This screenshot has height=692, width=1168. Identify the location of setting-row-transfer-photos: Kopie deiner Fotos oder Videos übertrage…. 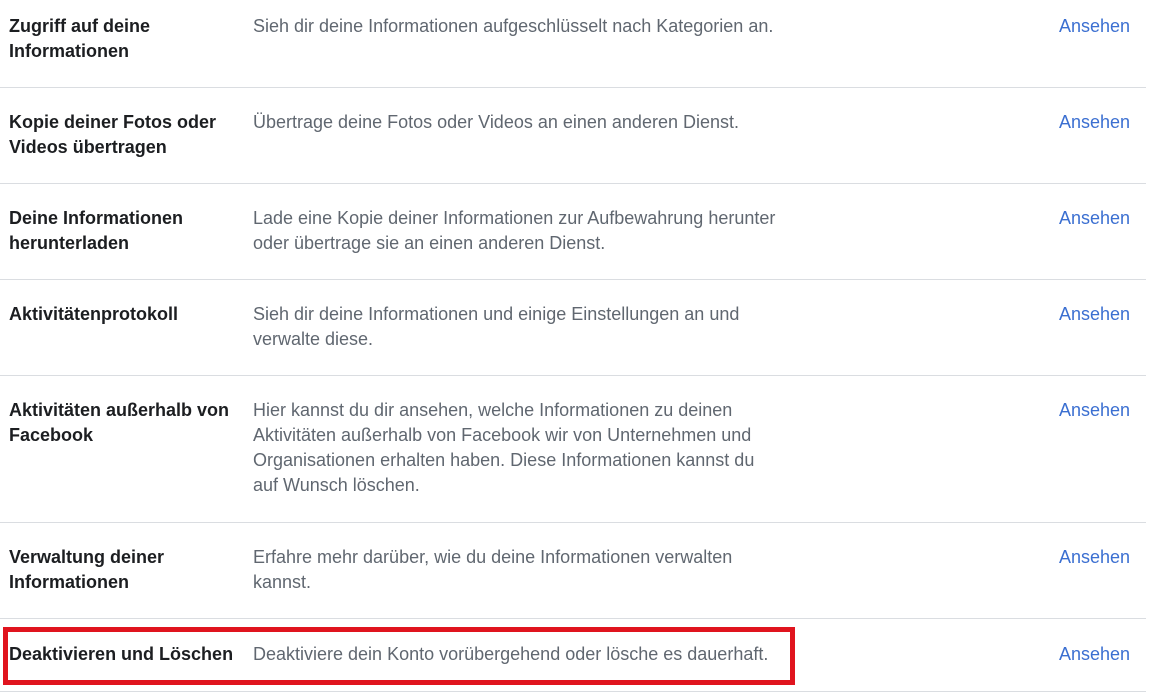
(573, 136).